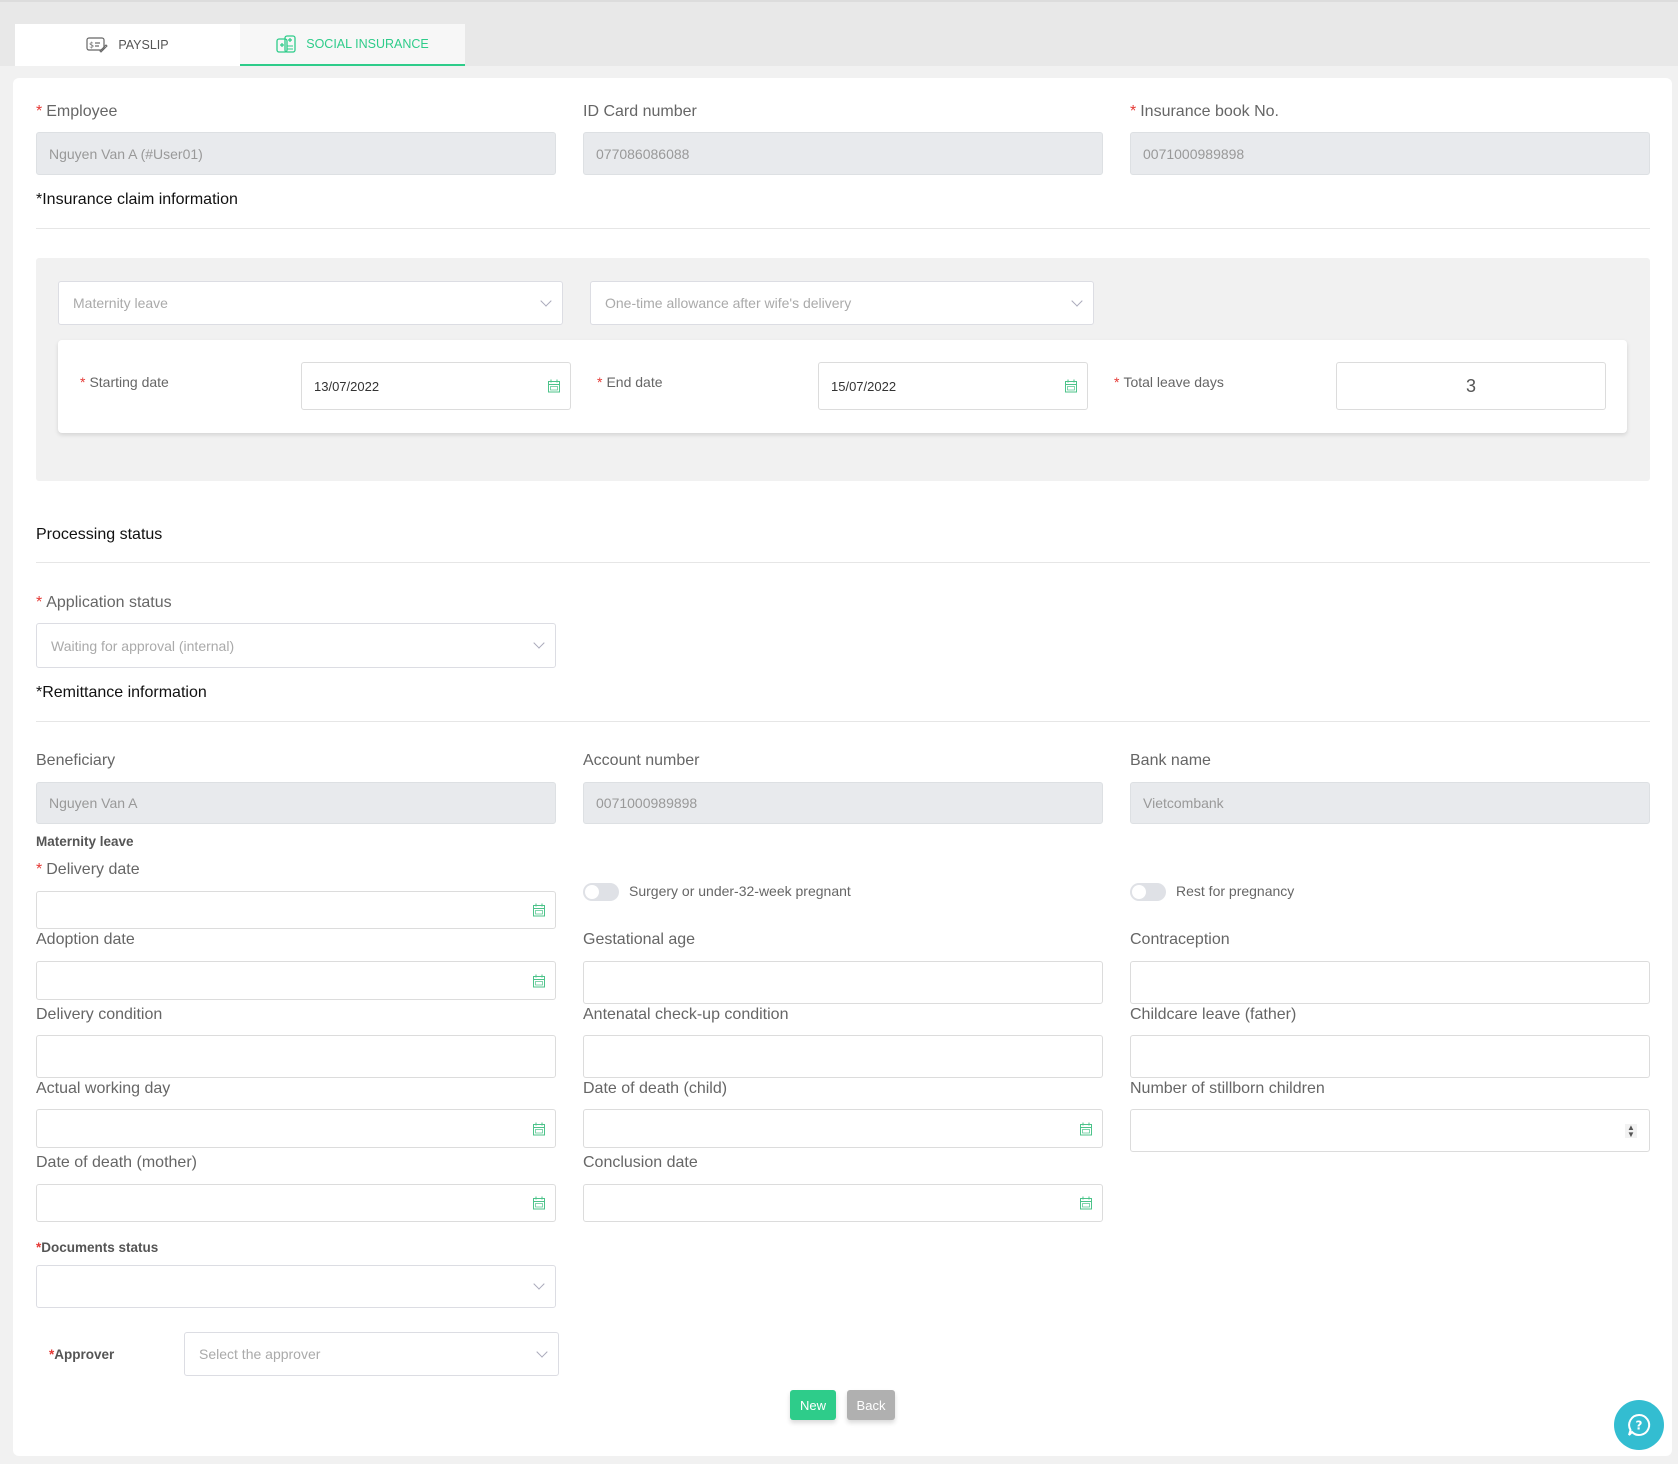 The height and width of the screenshot is (1464, 1678). I want to click on rest-for-pregnancy-label: Rest for pregnancy, so click(1235, 891).